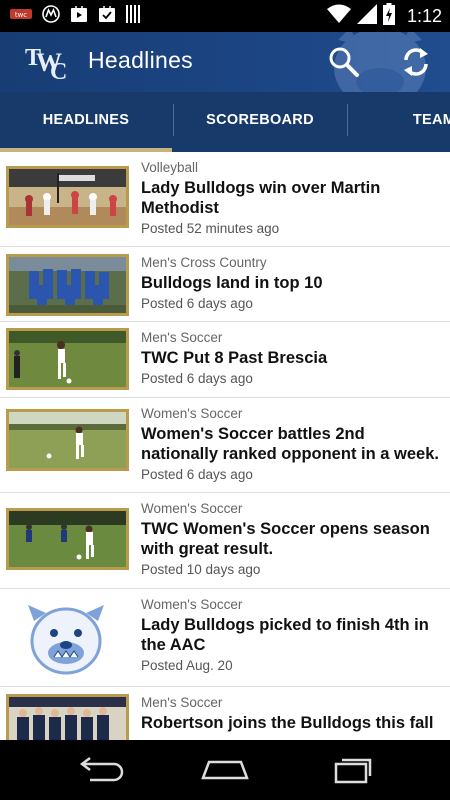 The height and width of the screenshot is (800, 450). What do you see at coordinates (260, 120) in the screenshot?
I see `tab-scoreboard: SCOREBOARD` at bounding box center [260, 120].